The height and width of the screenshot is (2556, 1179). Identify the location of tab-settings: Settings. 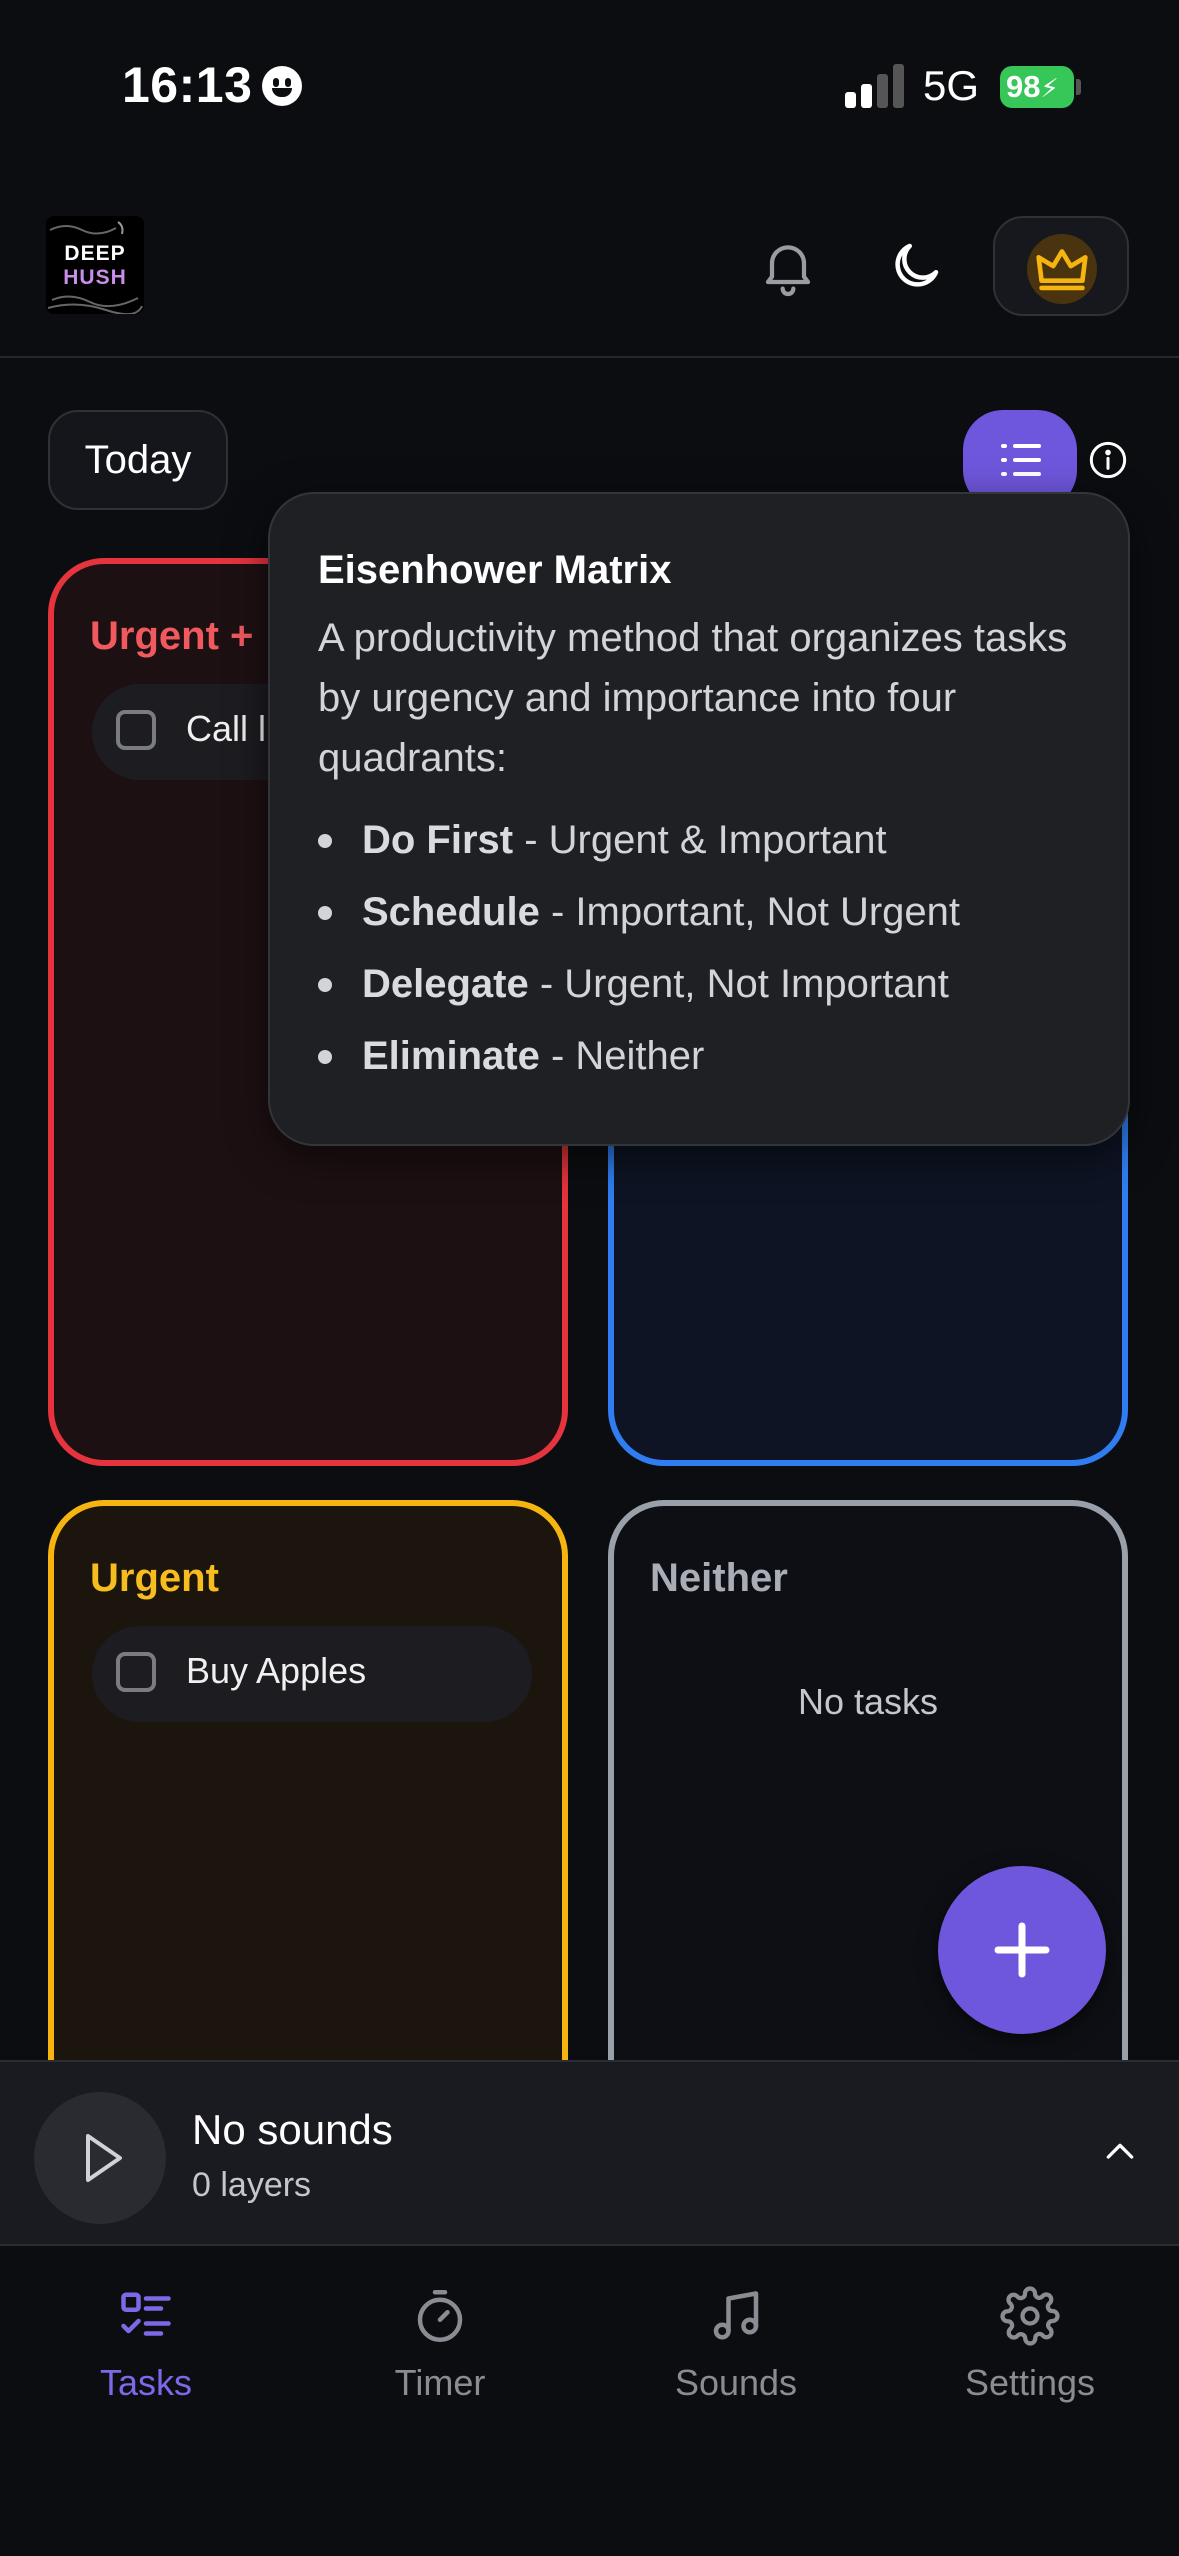
(1030, 2345).